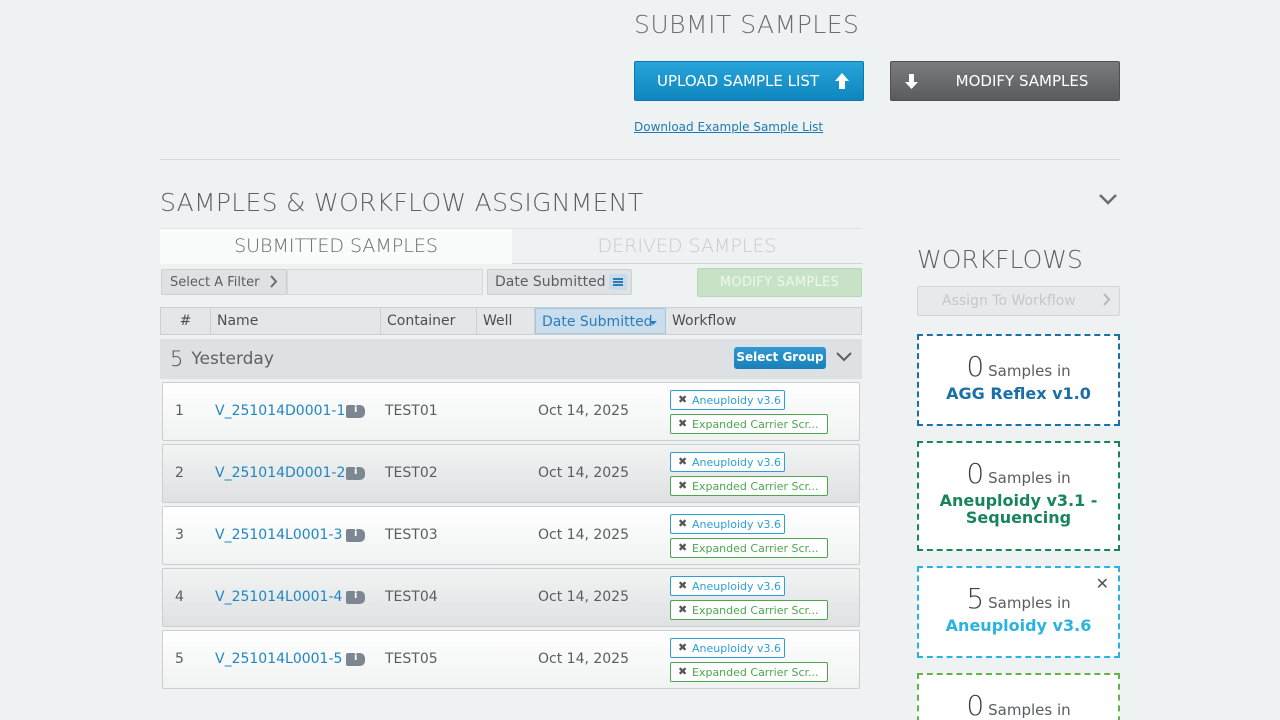  Describe the element at coordinates (687, 246) in the screenshot. I see `tab-derived-samples: DERIVED SAMPLES` at that location.